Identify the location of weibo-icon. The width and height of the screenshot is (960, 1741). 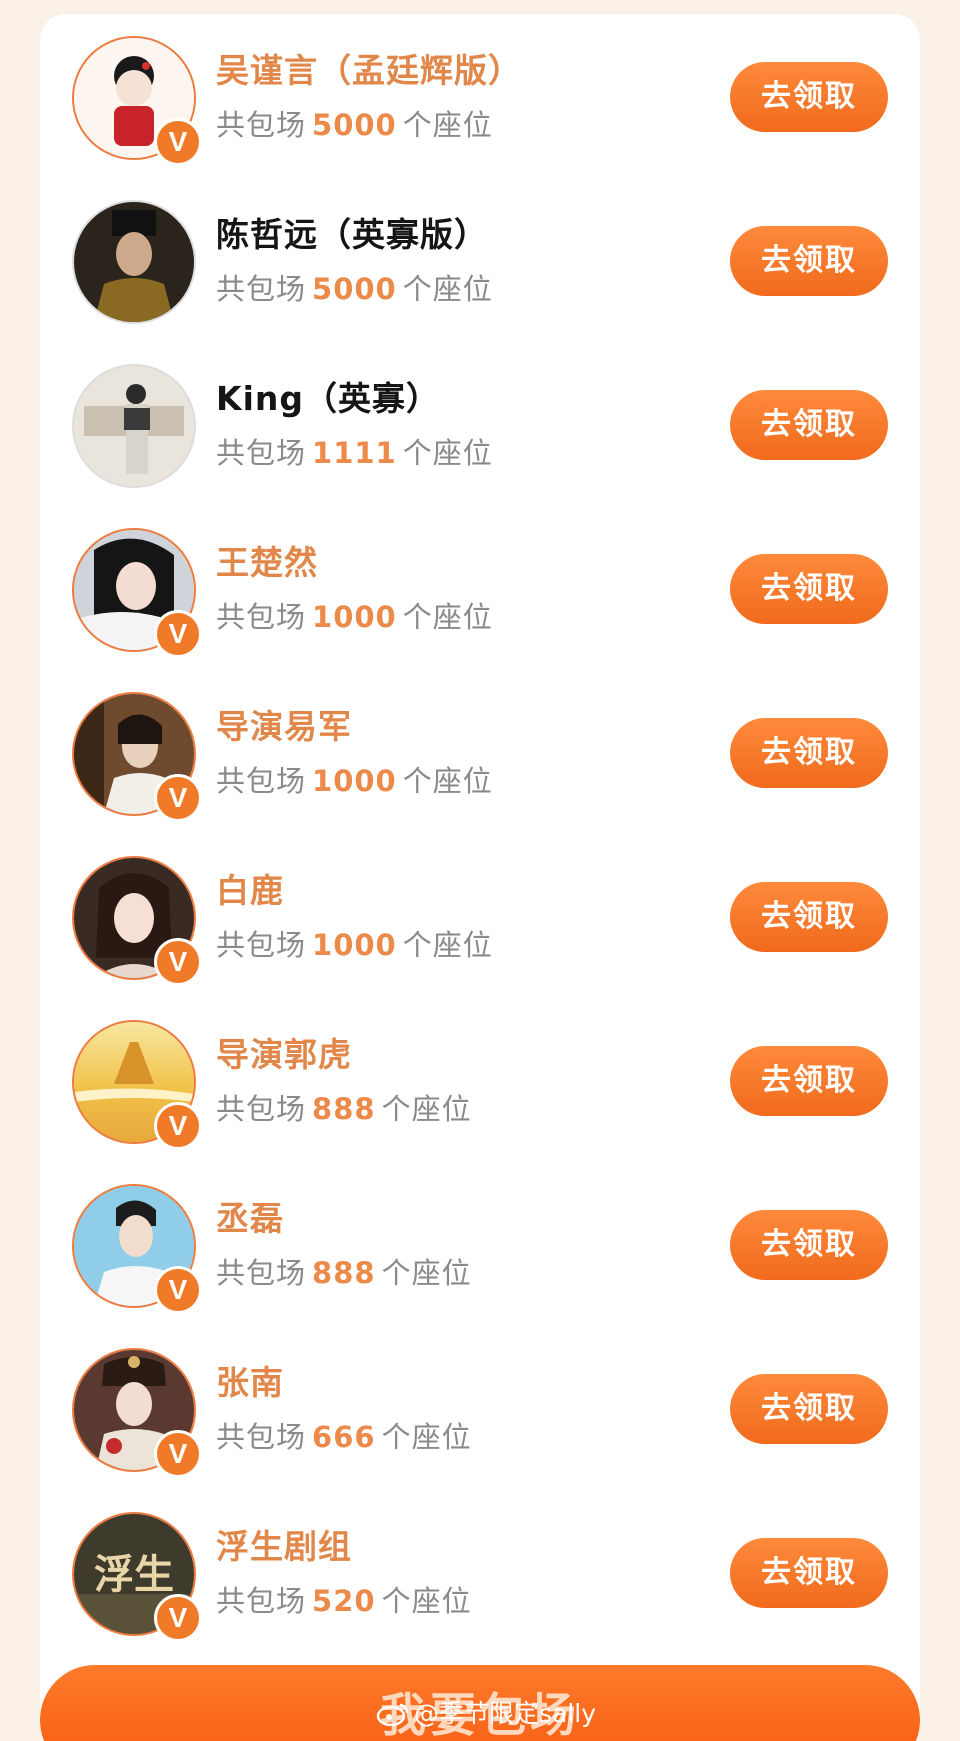
(392, 1714).